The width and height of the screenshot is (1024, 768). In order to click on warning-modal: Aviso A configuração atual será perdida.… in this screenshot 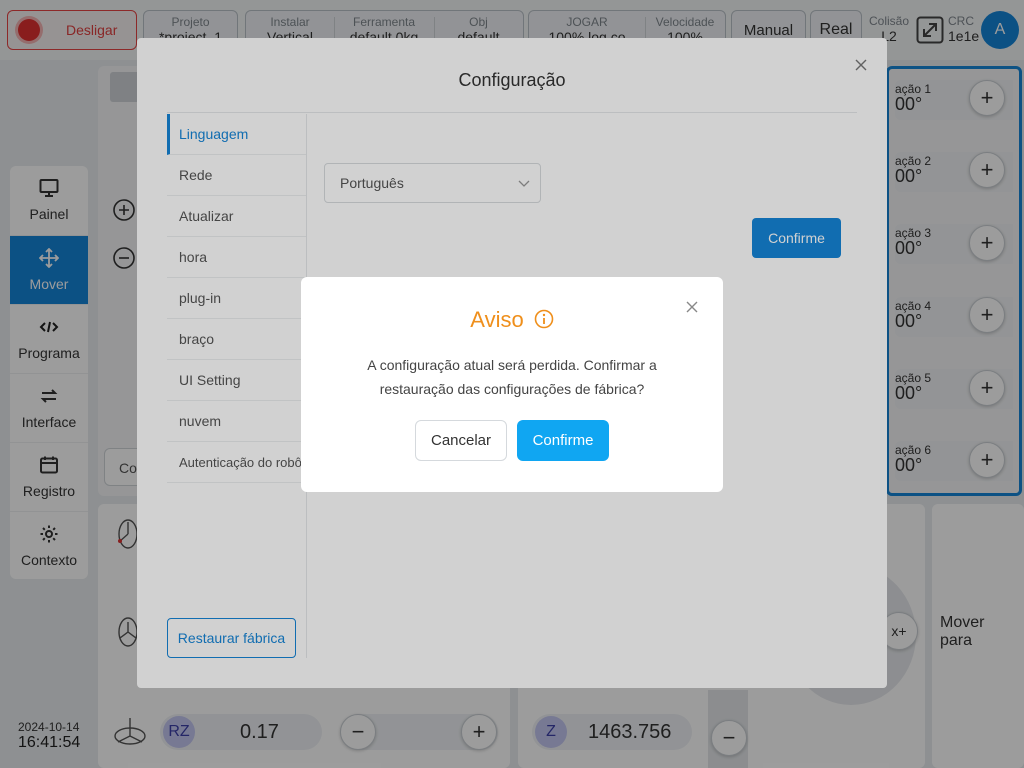, I will do `click(512, 384)`.